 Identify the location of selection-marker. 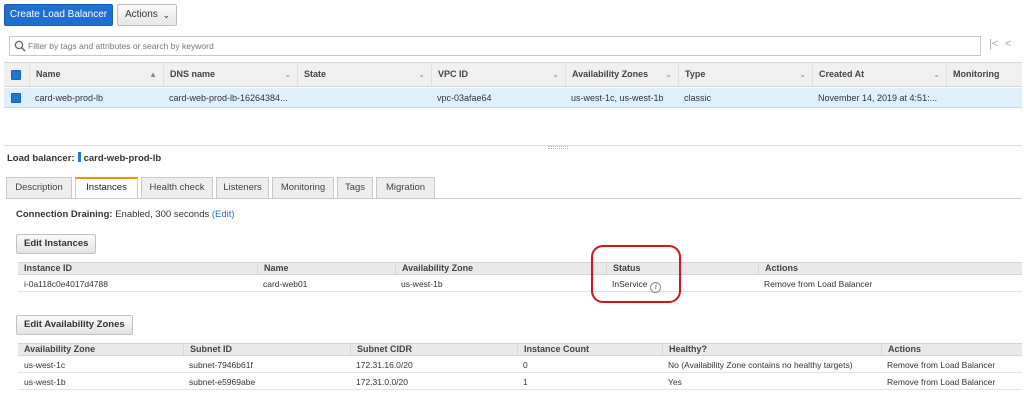
(79, 157).